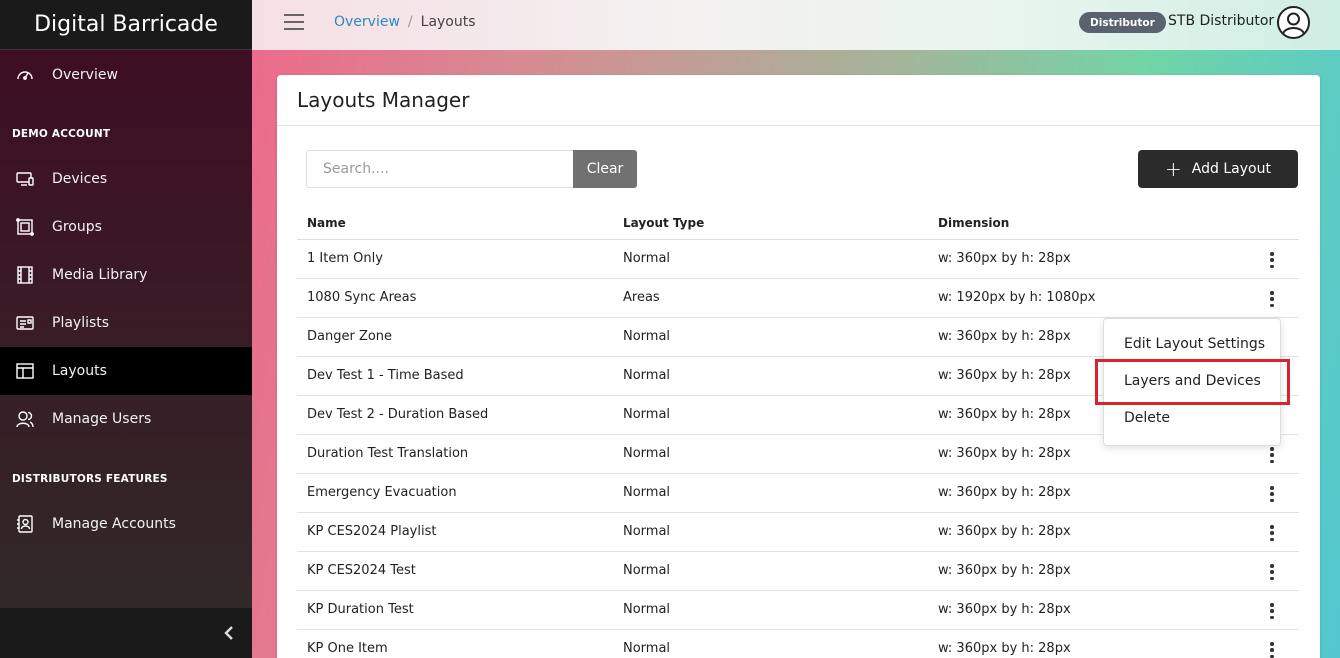 This screenshot has height=658, width=1340. Describe the element at coordinates (798, 298) in the screenshot. I see `table-row: 1080 Sync Areas Areas w: 1920px by h` at that location.